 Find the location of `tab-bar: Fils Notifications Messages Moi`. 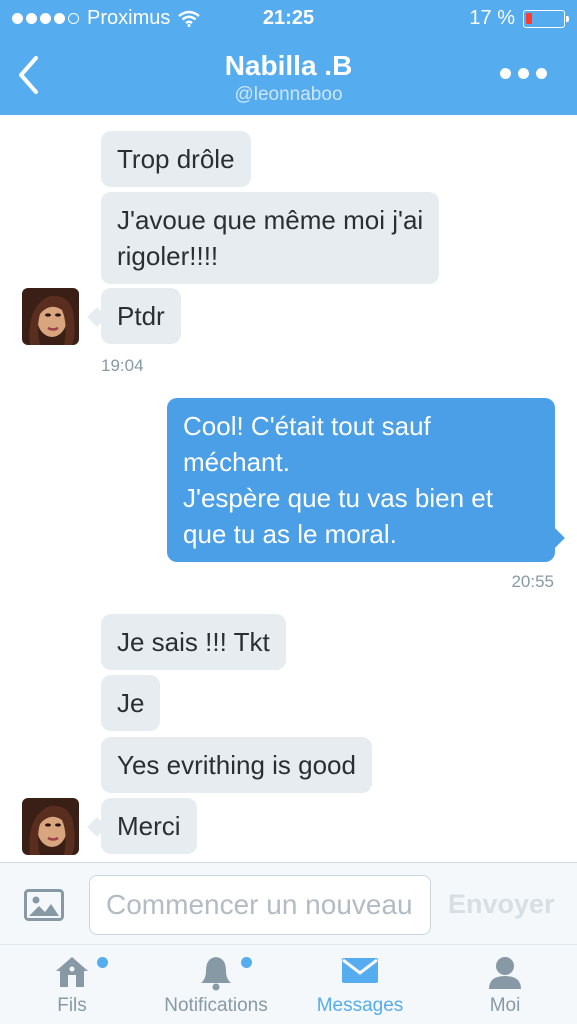

tab-bar: Fils Notifications Messages Moi is located at coordinates (288, 984).